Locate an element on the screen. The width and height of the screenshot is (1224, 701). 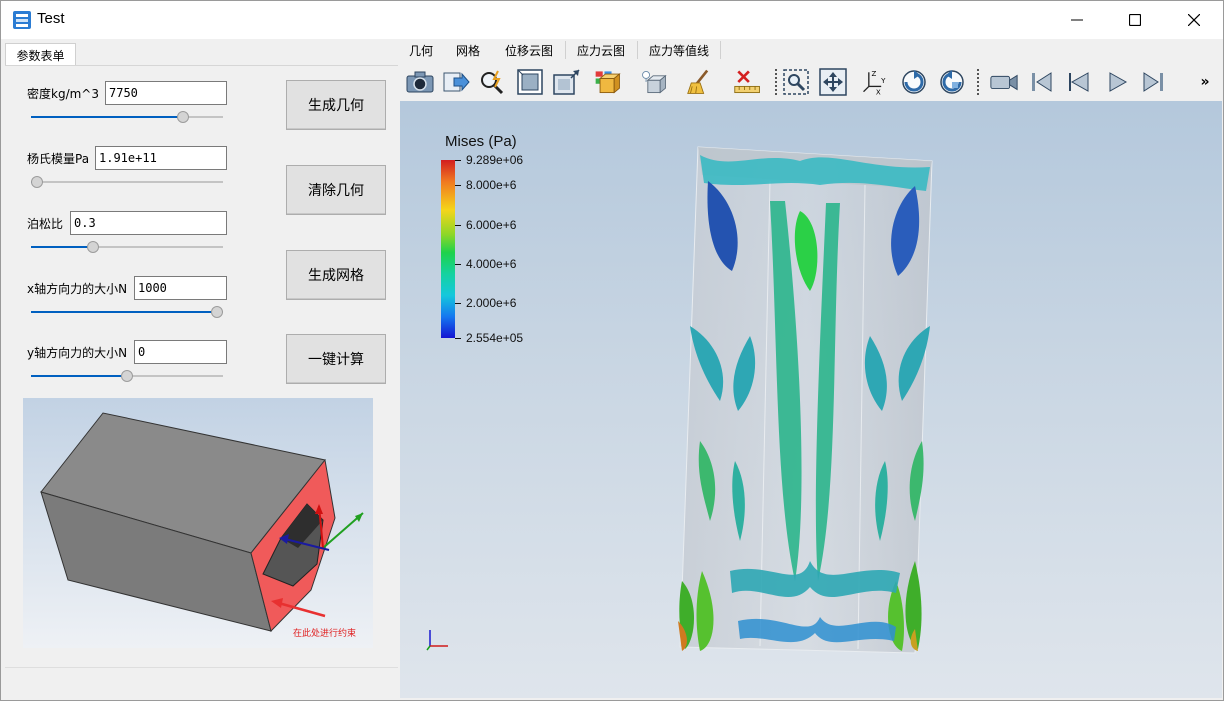
rotate-ccw-button is located at coordinates (952, 82).